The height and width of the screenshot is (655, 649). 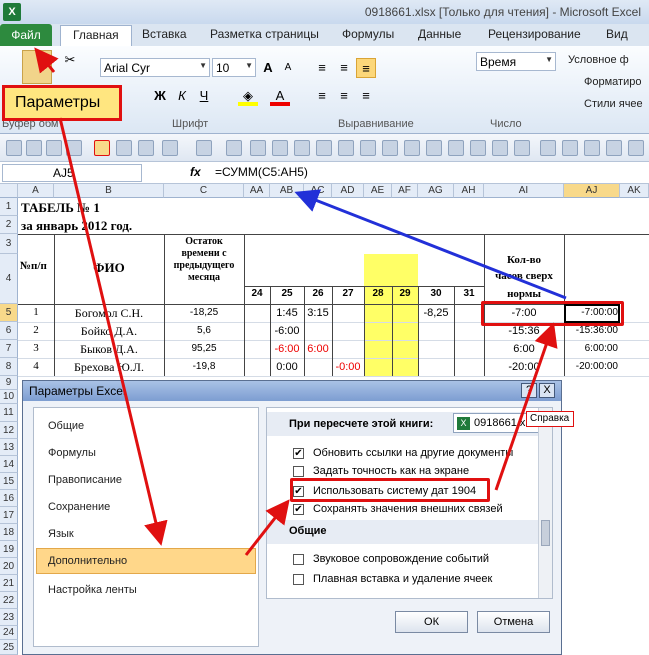 What do you see at coordinates (36, 191) in the screenshot?
I see `column-header: A` at bounding box center [36, 191].